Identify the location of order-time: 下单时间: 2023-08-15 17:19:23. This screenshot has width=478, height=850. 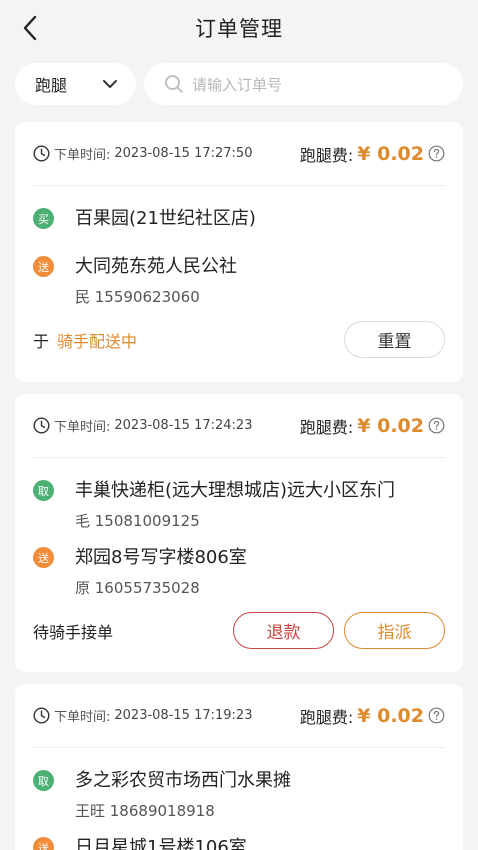
(142, 715).